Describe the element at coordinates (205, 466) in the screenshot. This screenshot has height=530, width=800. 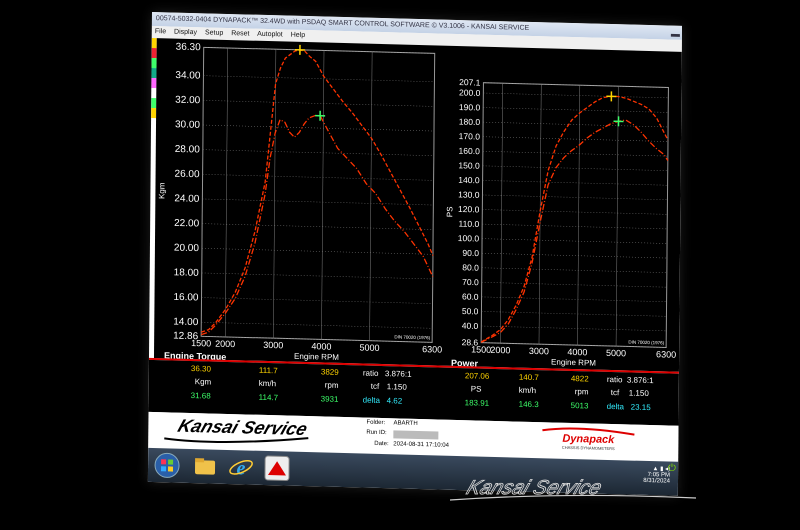
I see `explorer-folder-icon` at that location.